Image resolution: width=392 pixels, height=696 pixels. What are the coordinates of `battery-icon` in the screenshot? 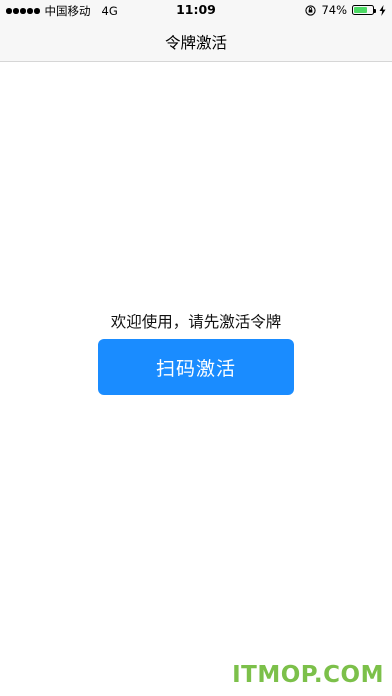 It's located at (364, 10).